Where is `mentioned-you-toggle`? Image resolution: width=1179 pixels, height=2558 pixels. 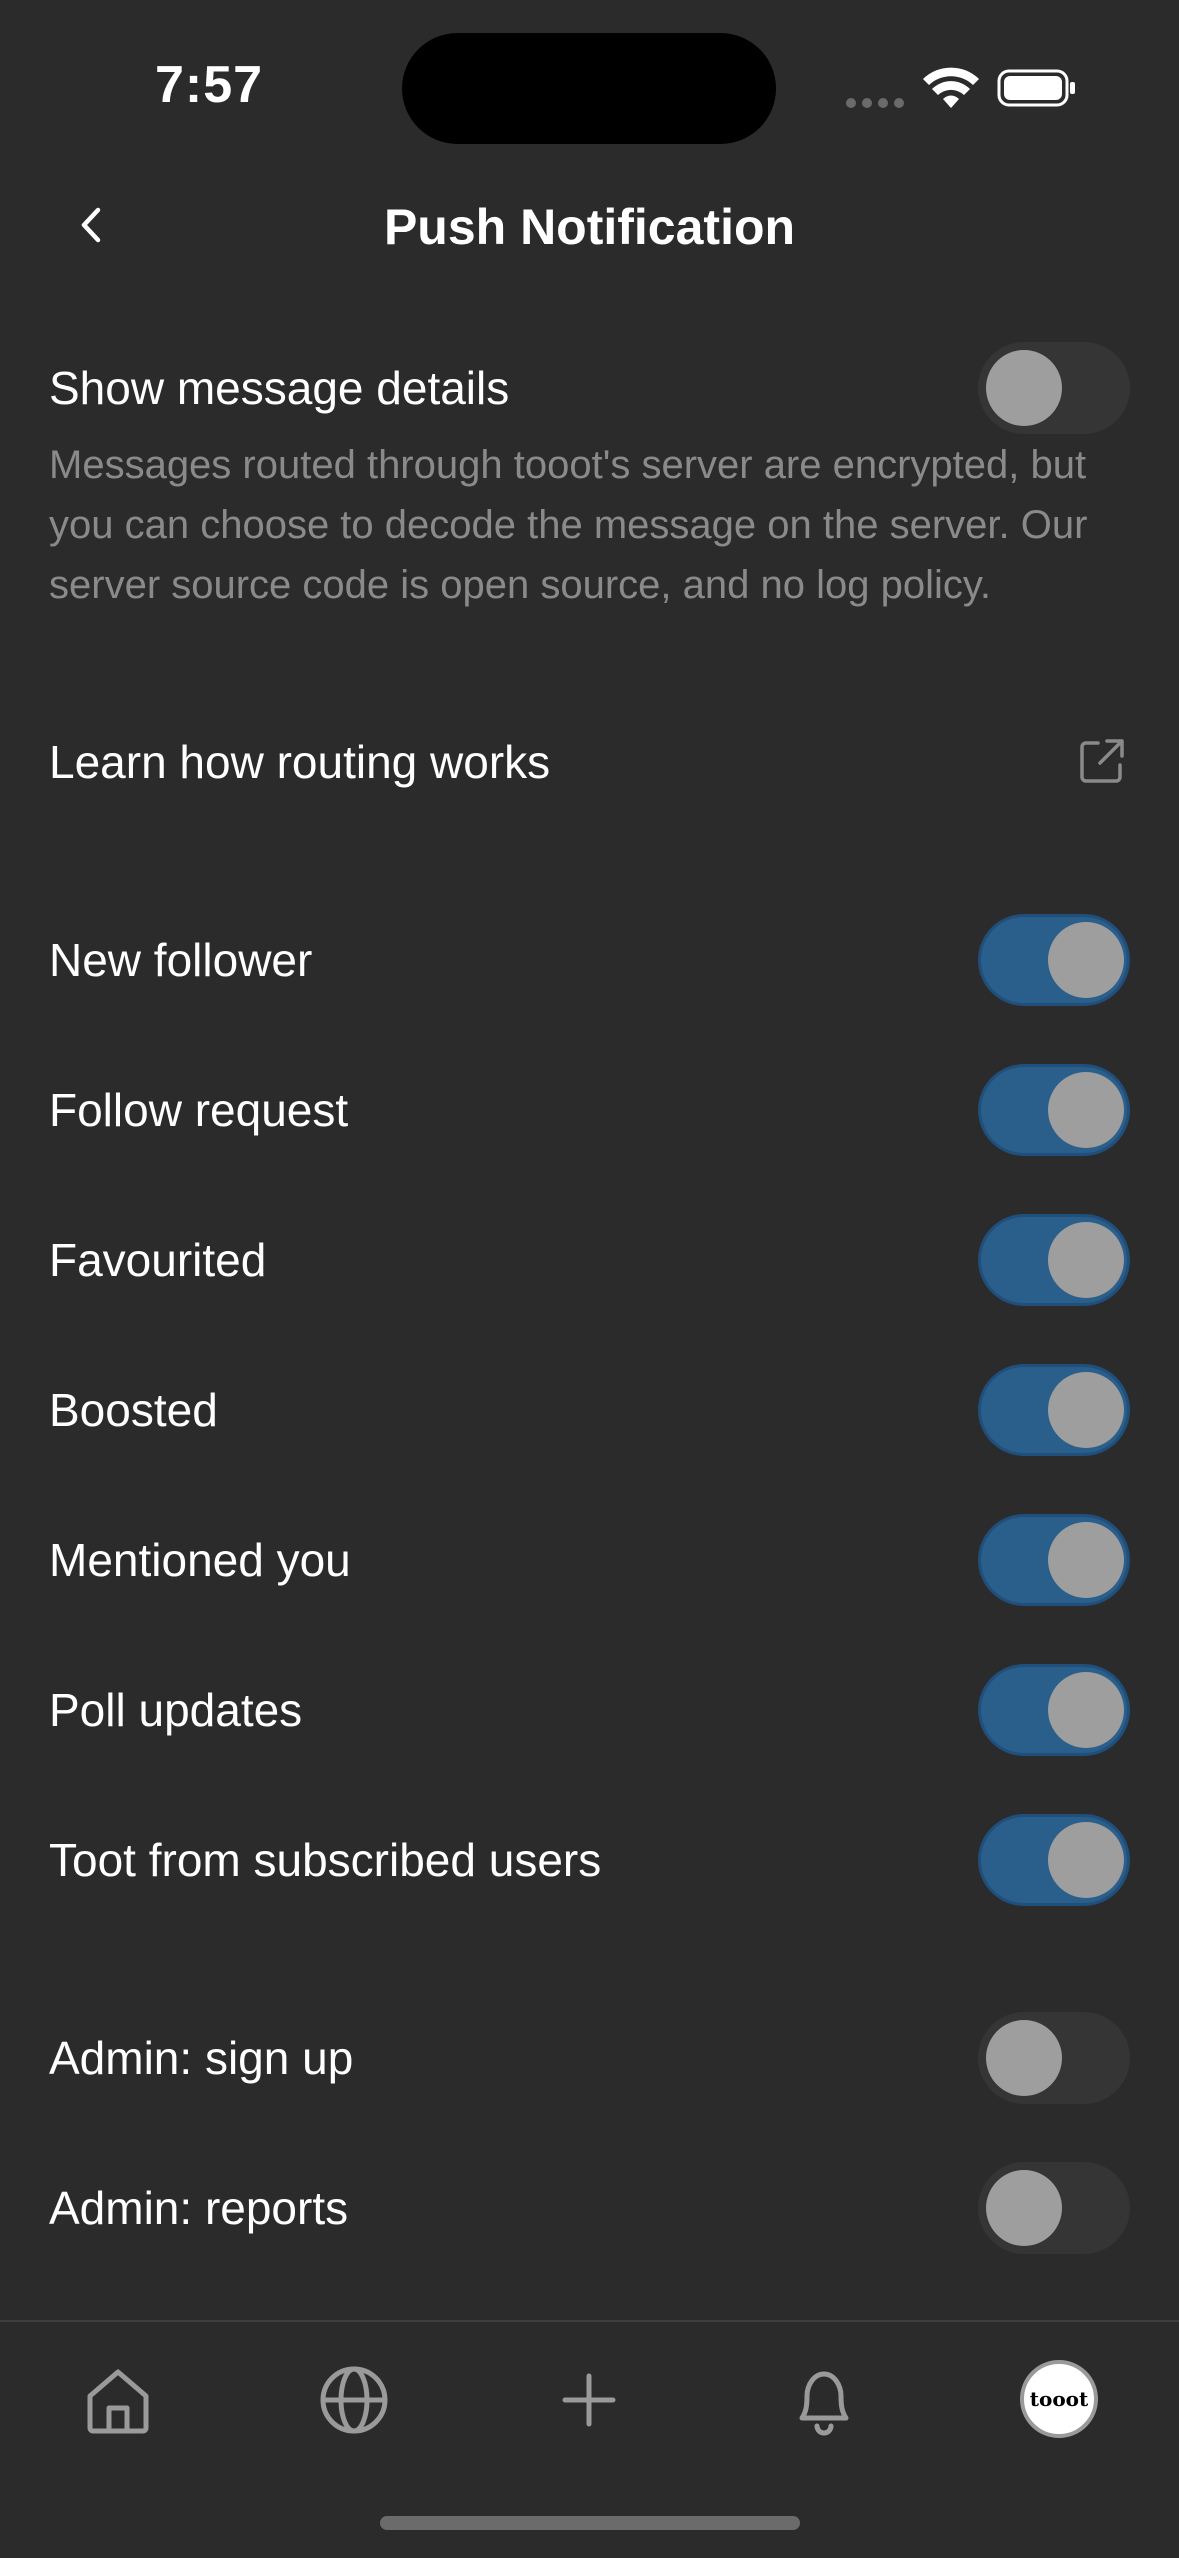
mentioned-you-toggle is located at coordinates (1054, 1560).